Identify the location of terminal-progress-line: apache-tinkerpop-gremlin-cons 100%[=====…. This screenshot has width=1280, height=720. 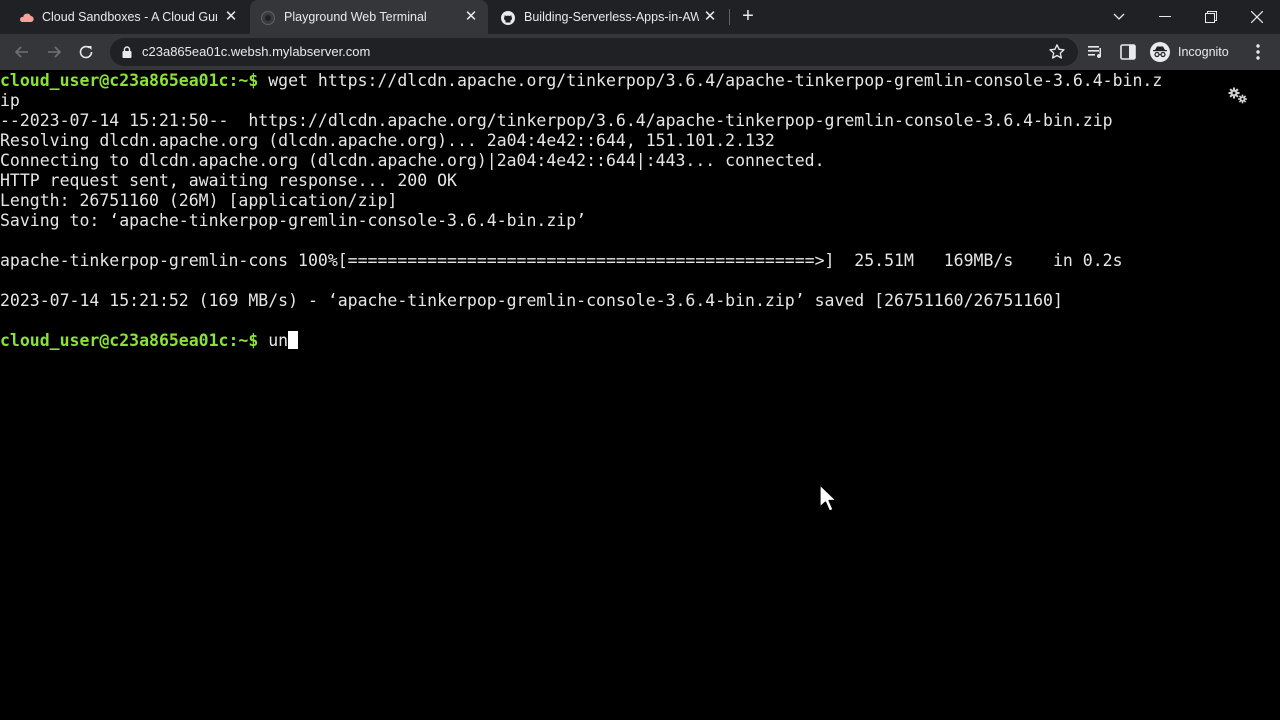
(561, 260).